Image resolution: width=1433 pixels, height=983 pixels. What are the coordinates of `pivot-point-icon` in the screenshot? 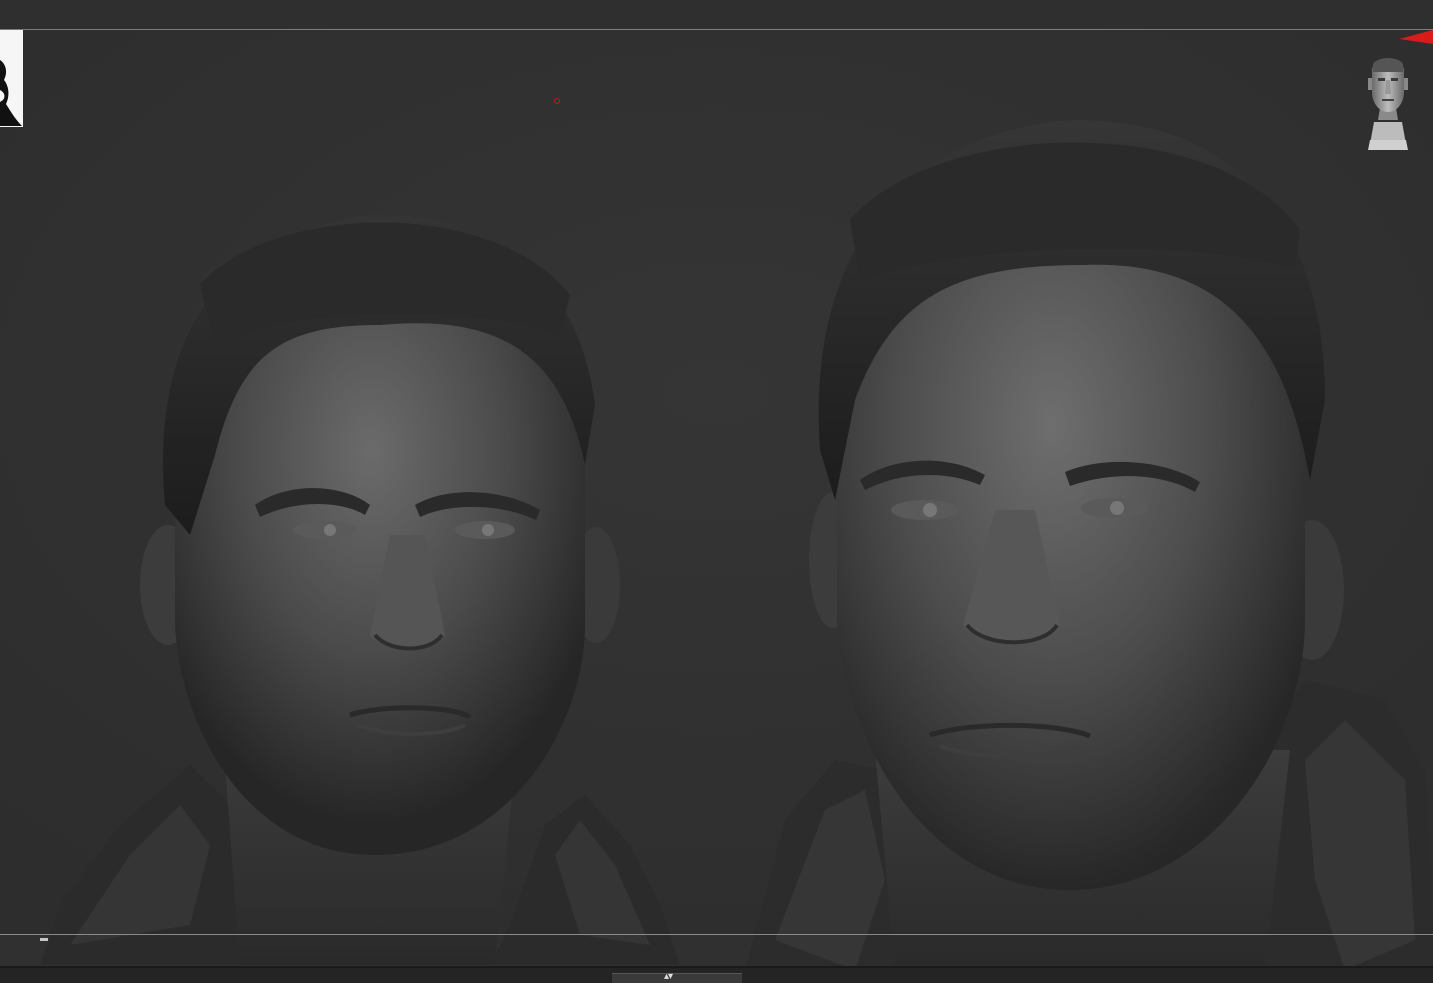 It's located at (557, 101).